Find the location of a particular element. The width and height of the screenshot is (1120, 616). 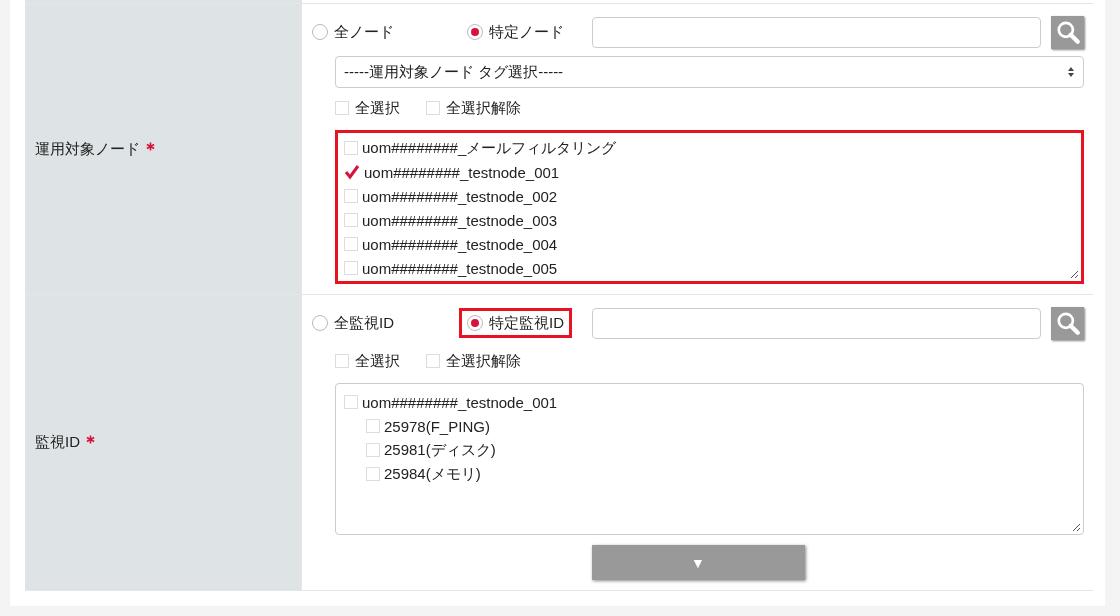

tag-select: -----運用対象ノード タグ選択----- is located at coordinates (709, 72).